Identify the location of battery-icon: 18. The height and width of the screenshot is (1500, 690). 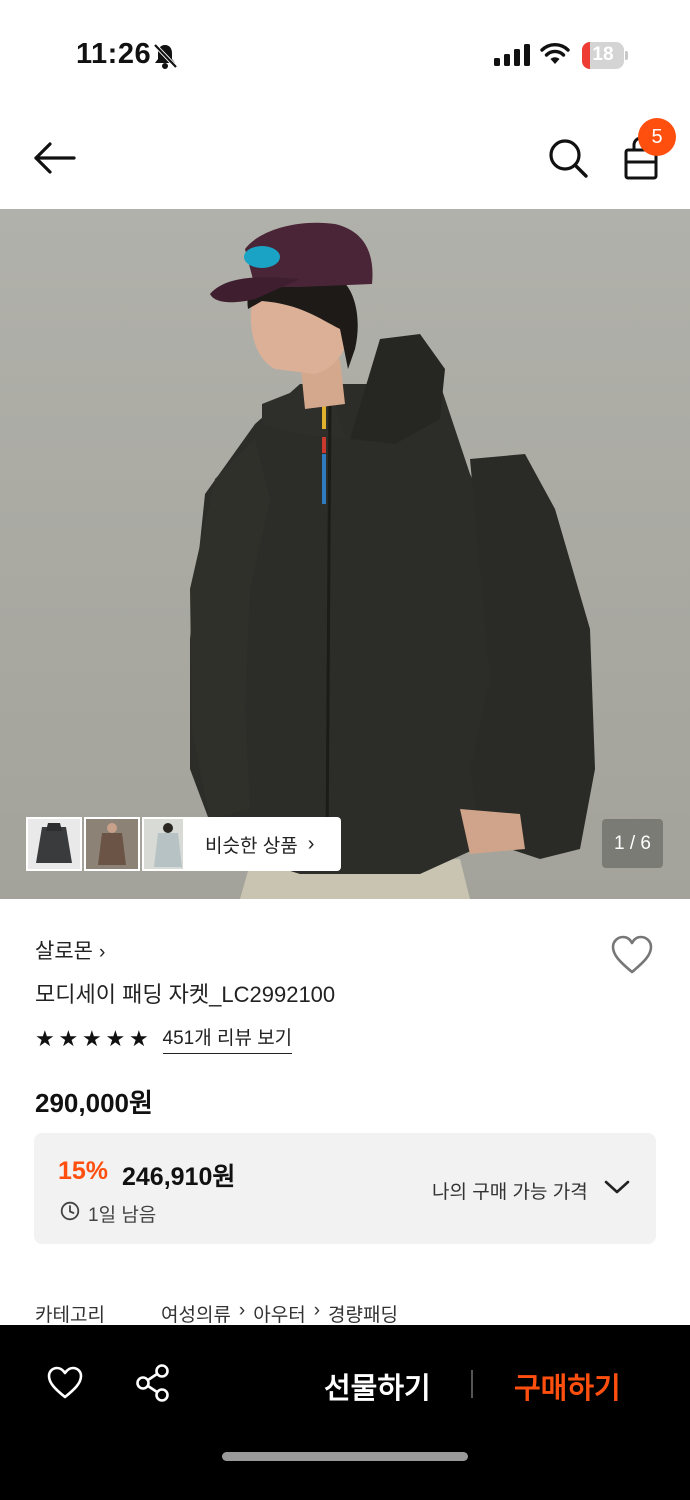
(605, 55).